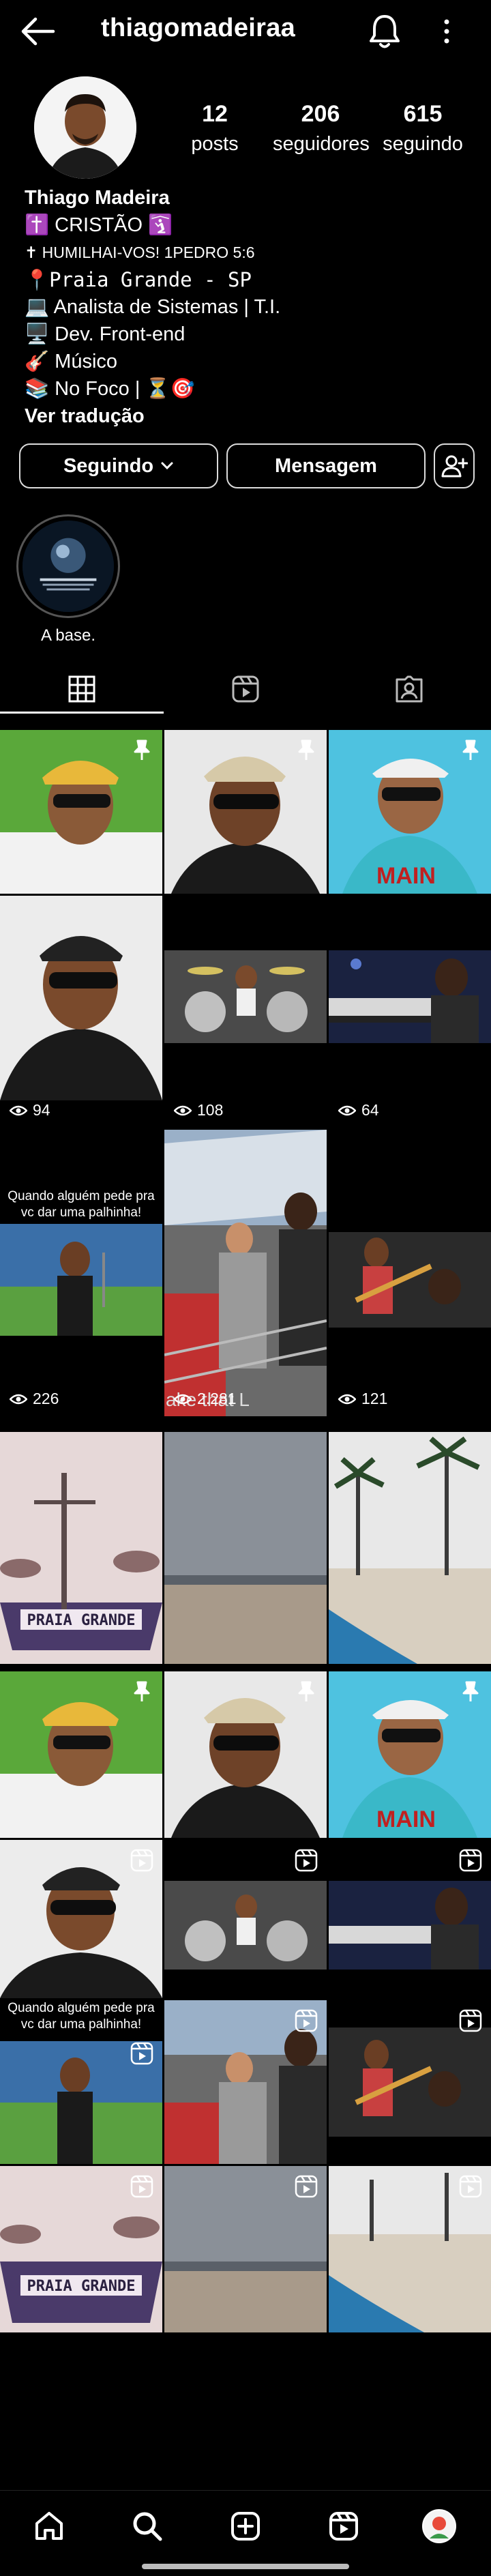  I want to click on search-icon, so click(147, 2526).